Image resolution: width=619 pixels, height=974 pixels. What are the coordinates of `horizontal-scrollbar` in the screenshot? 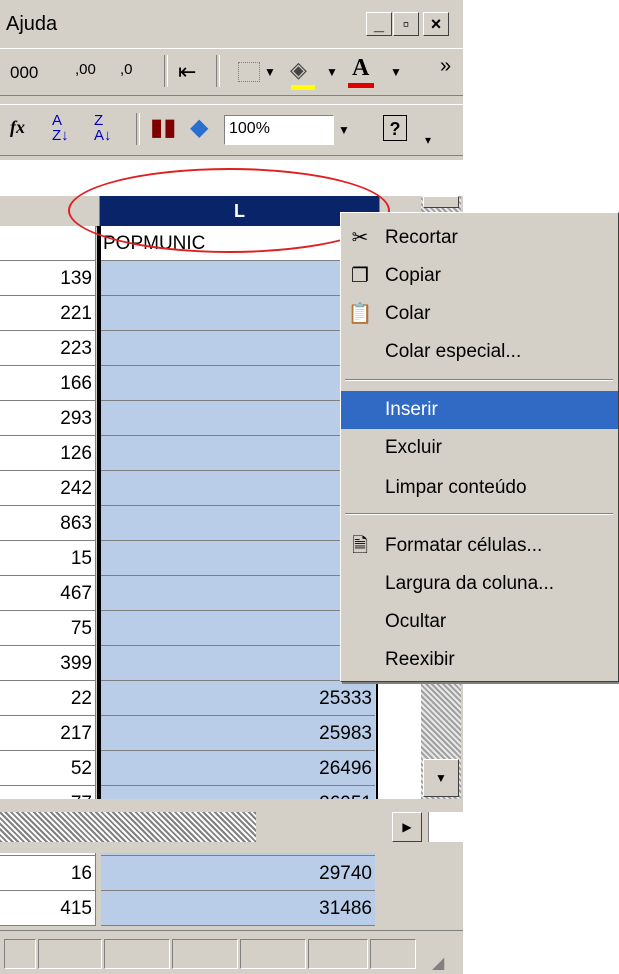 It's located at (128, 827).